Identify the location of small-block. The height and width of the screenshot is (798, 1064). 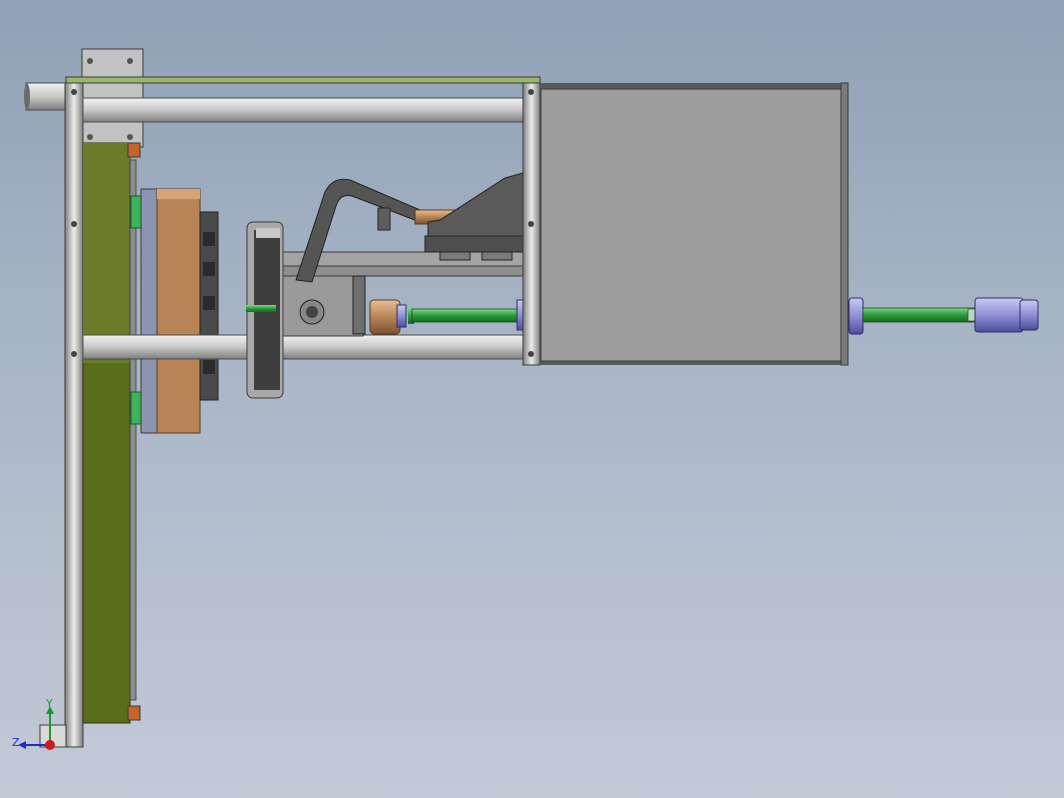
(384, 219).